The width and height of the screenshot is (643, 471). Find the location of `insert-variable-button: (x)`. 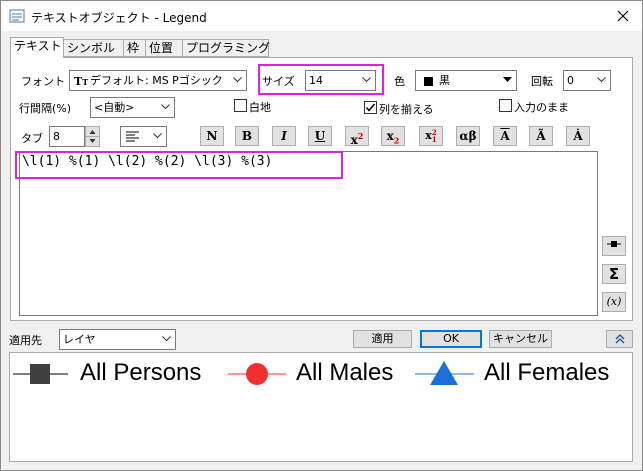

insert-variable-button: (x) is located at coordinates (614, 302).